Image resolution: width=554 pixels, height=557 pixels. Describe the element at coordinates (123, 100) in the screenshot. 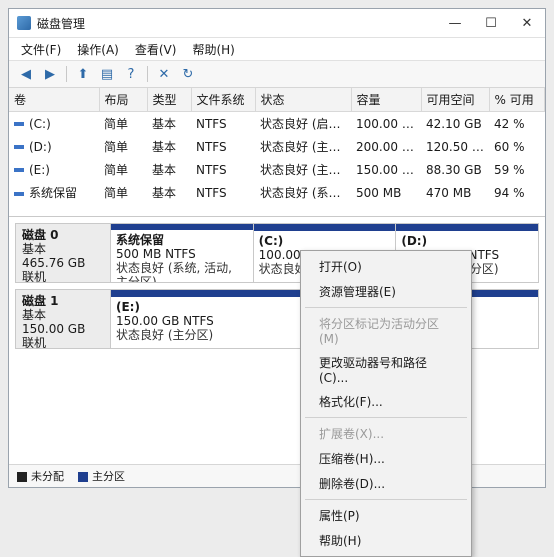

I see `column-header: 布局` at that location.